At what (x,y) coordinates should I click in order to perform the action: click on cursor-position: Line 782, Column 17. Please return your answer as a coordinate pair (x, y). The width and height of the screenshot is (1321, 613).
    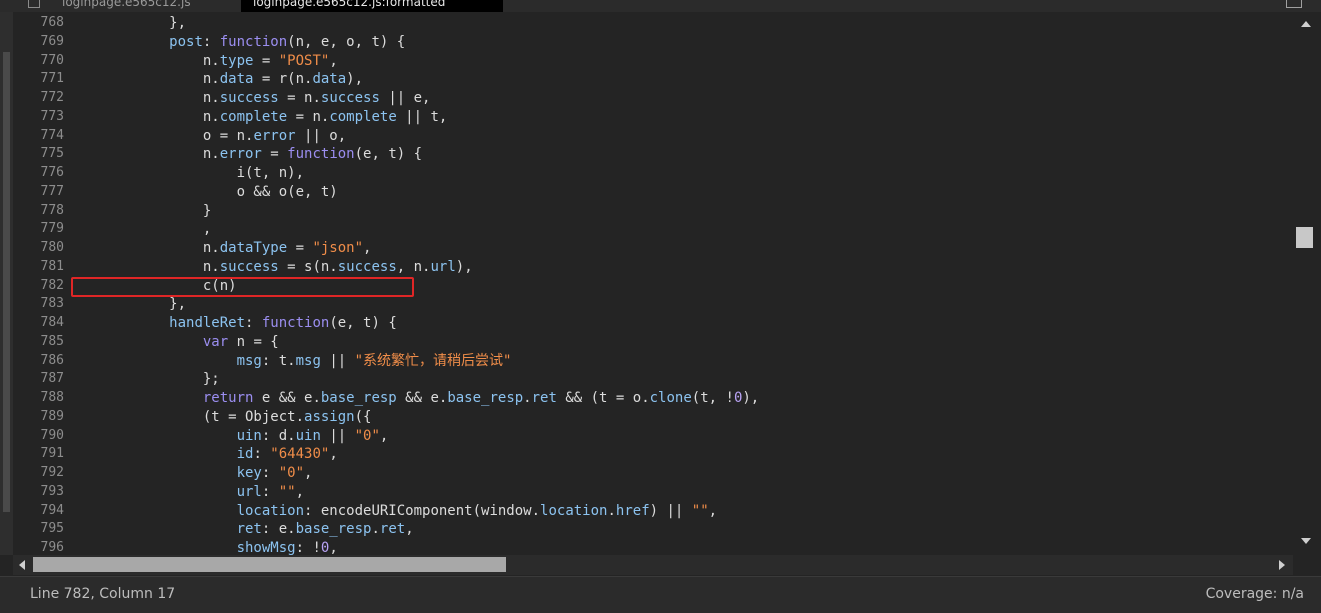
    Looking at the image, I should click on (102, 594).